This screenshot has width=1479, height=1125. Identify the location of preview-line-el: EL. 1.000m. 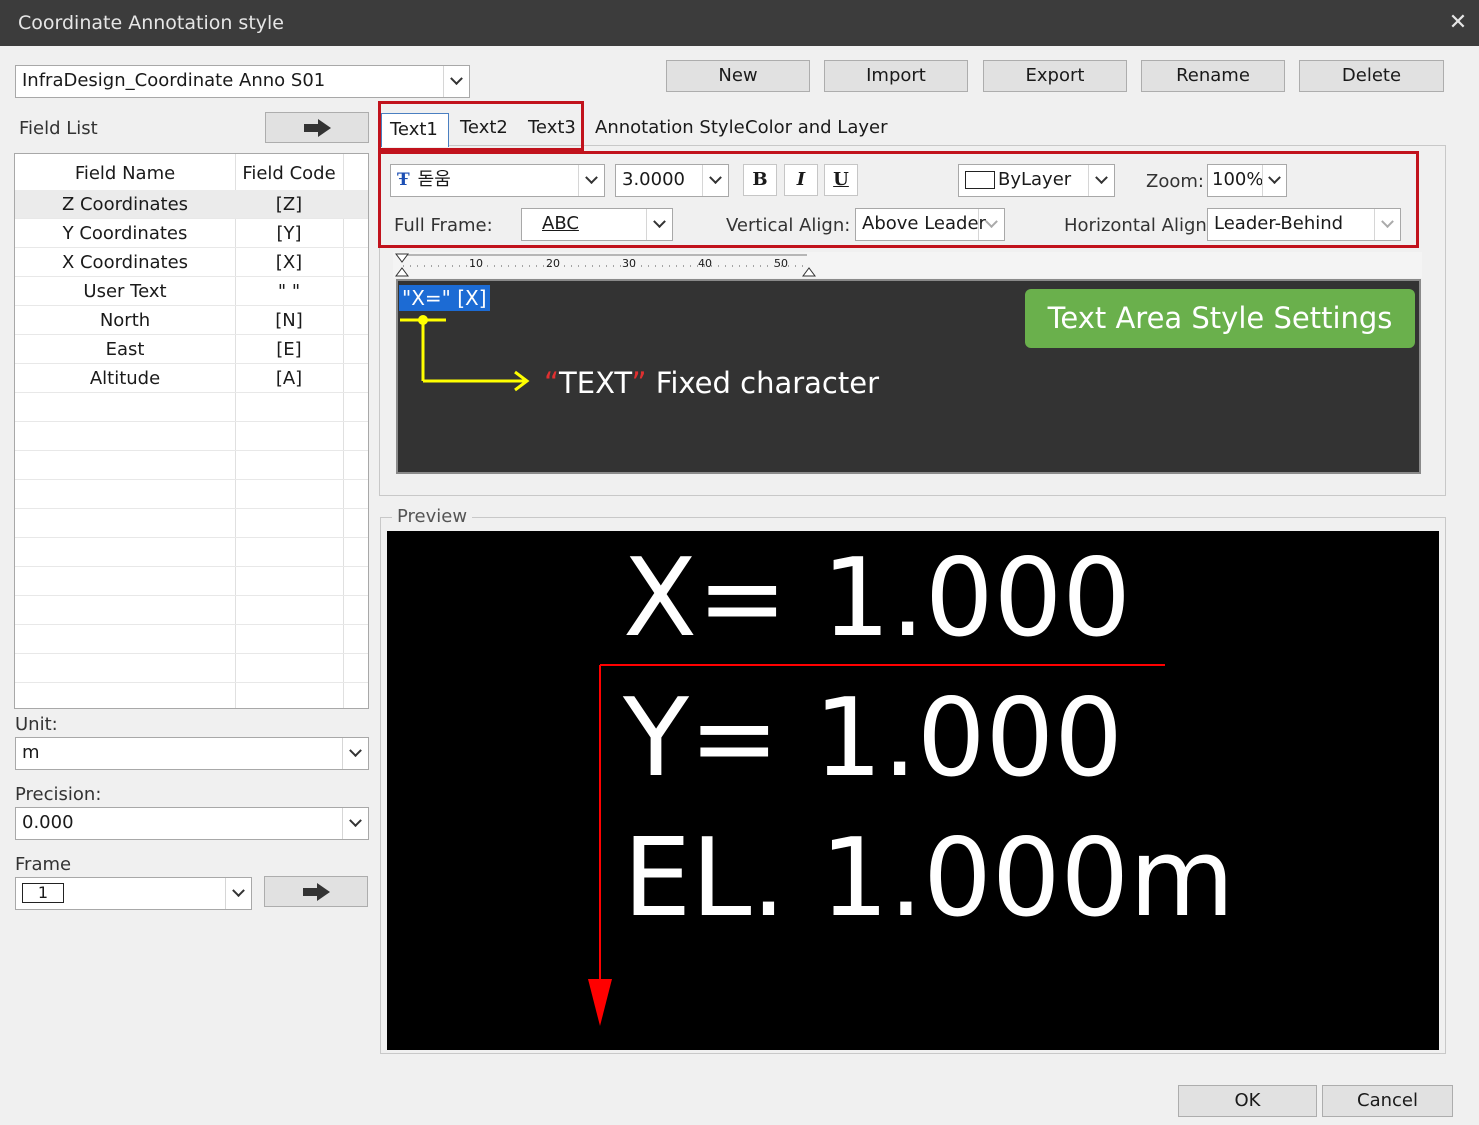
(929, 878).